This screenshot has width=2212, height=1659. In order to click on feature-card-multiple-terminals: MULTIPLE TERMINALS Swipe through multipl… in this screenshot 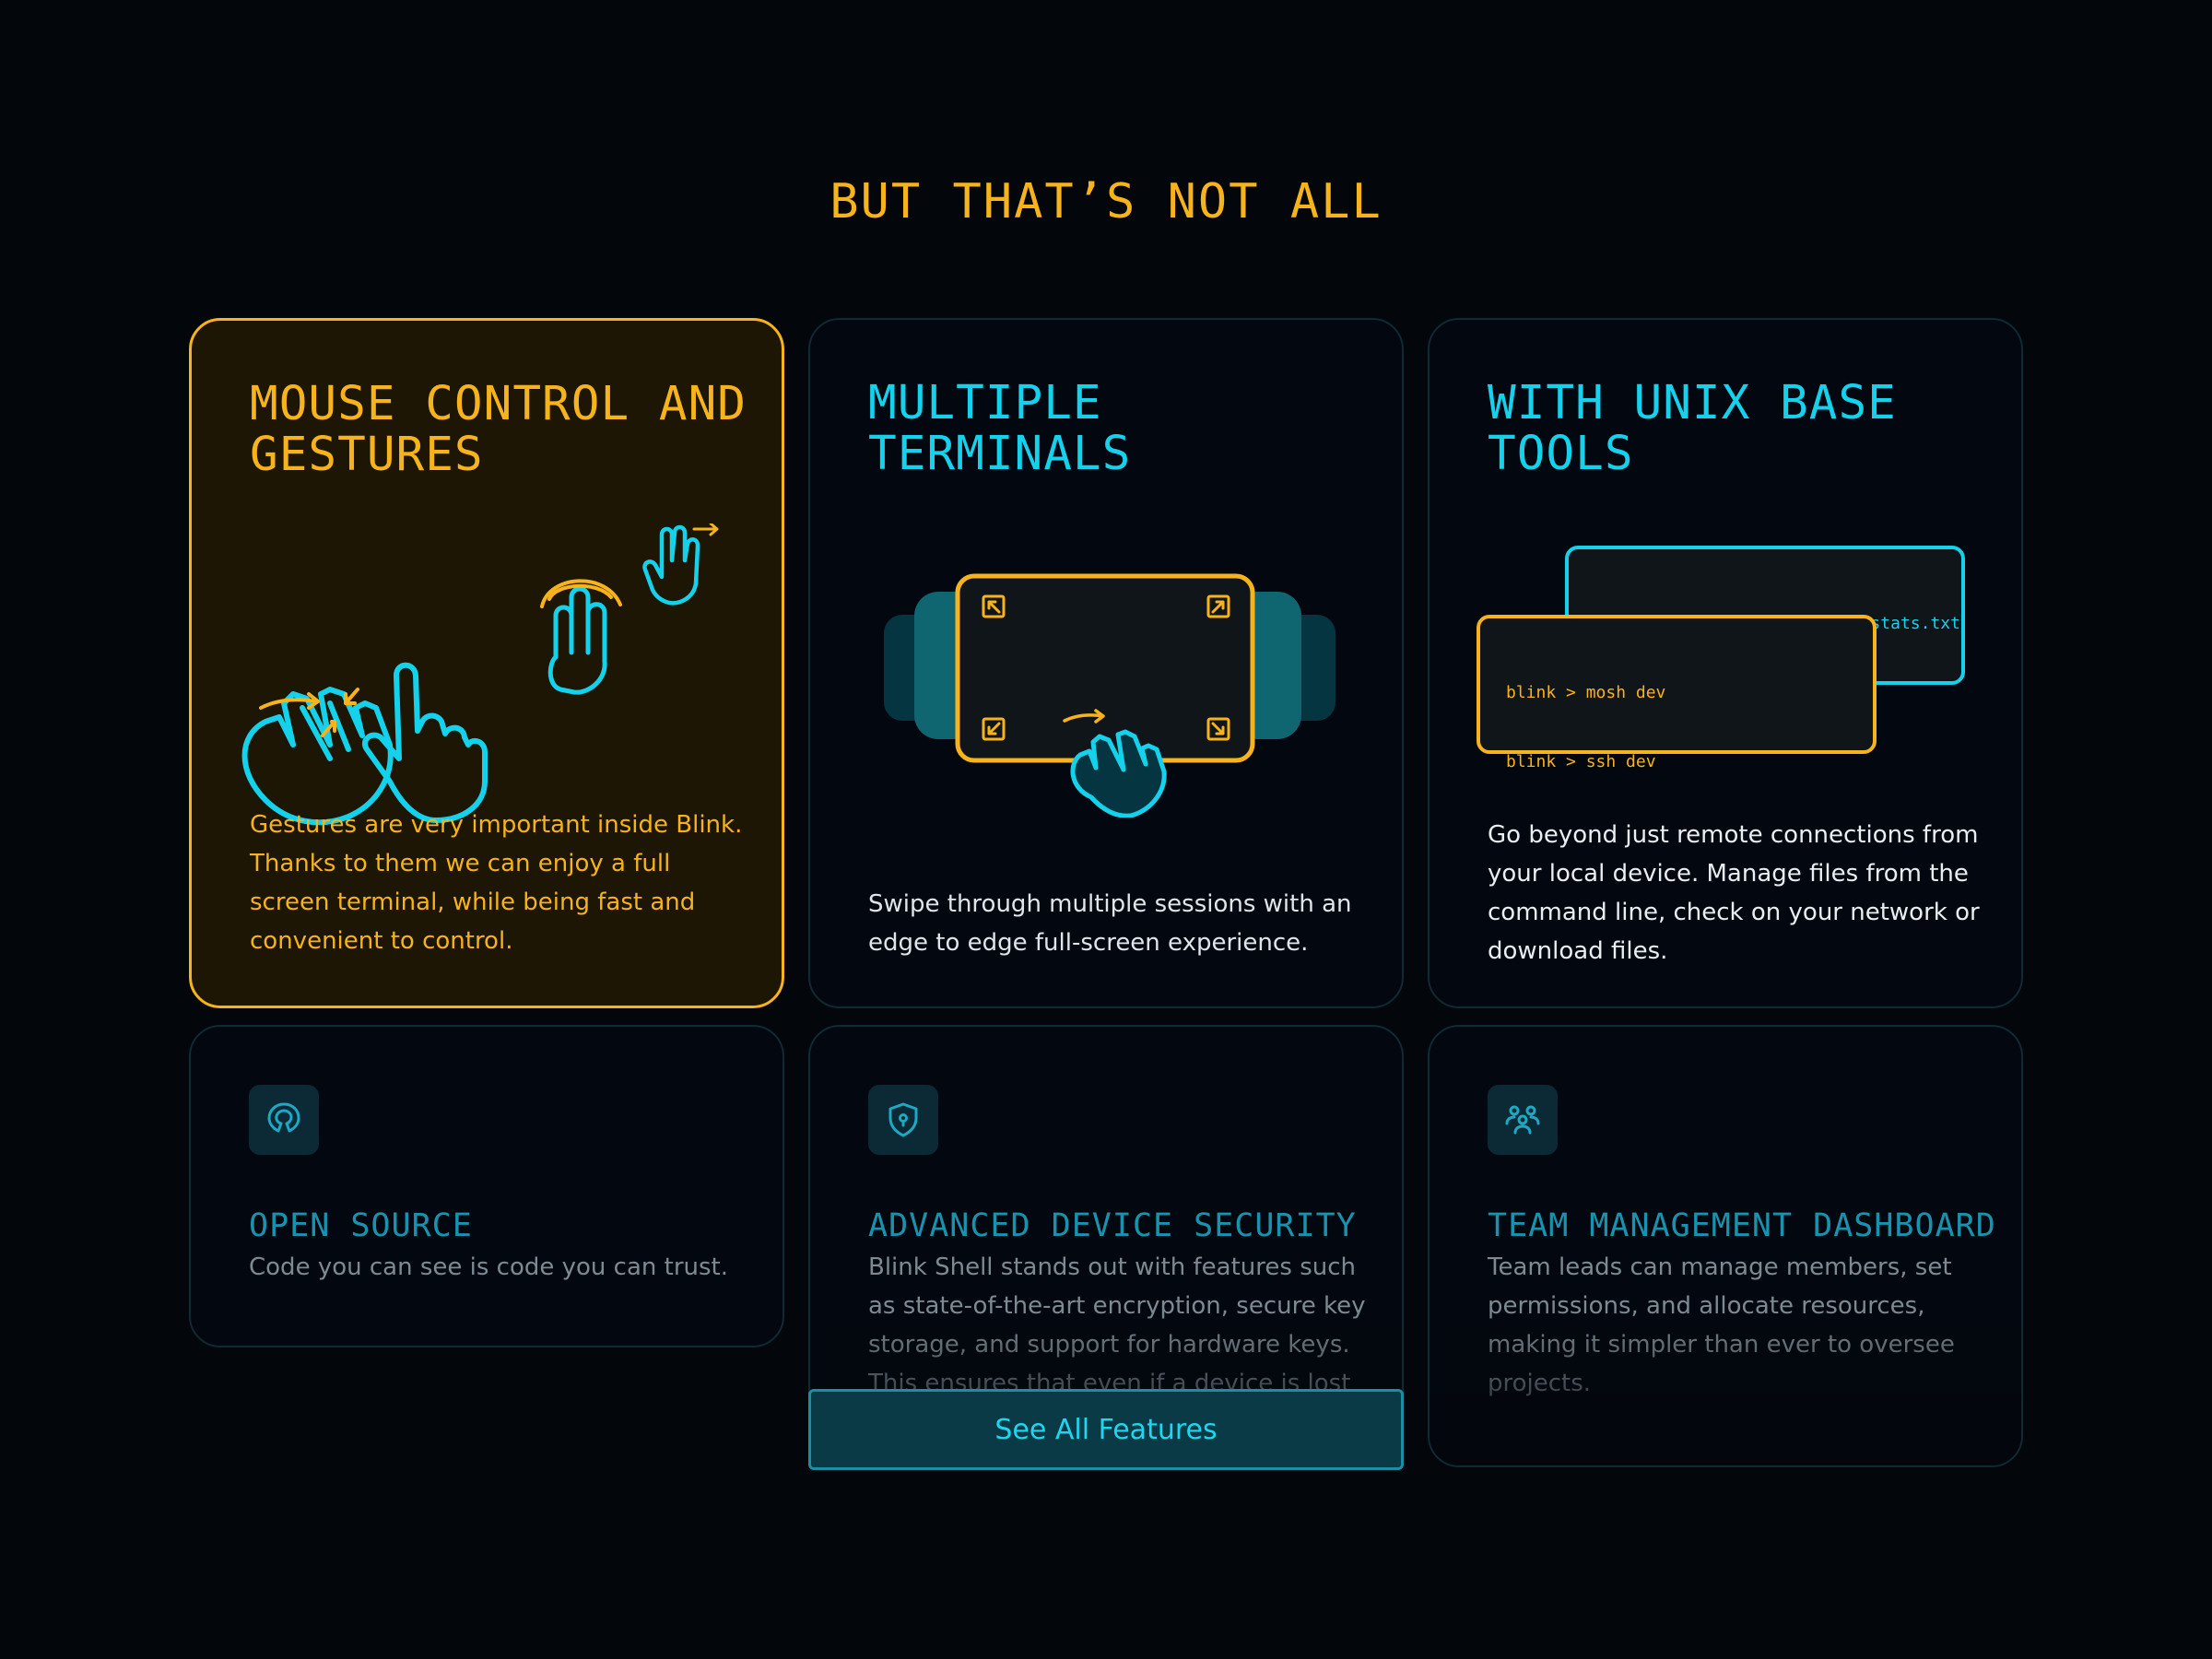, I will do `click(1106, 663)`.